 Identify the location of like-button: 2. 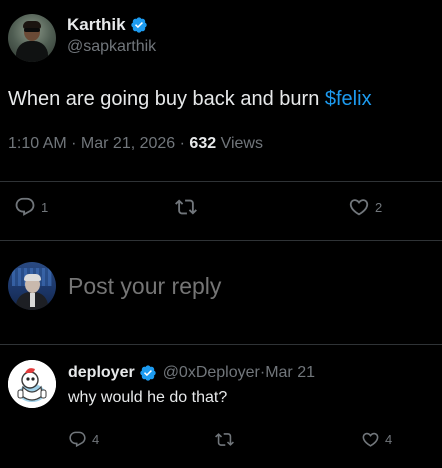
(365, 207).